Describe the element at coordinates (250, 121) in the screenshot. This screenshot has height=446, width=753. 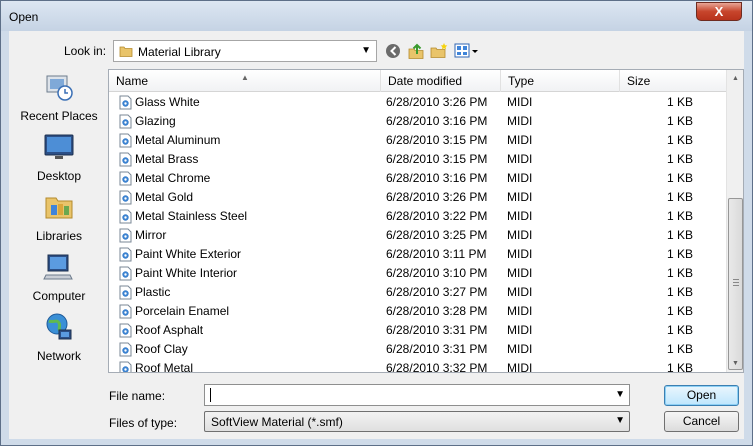
I see `file-name-cell: Glazing` at that location.